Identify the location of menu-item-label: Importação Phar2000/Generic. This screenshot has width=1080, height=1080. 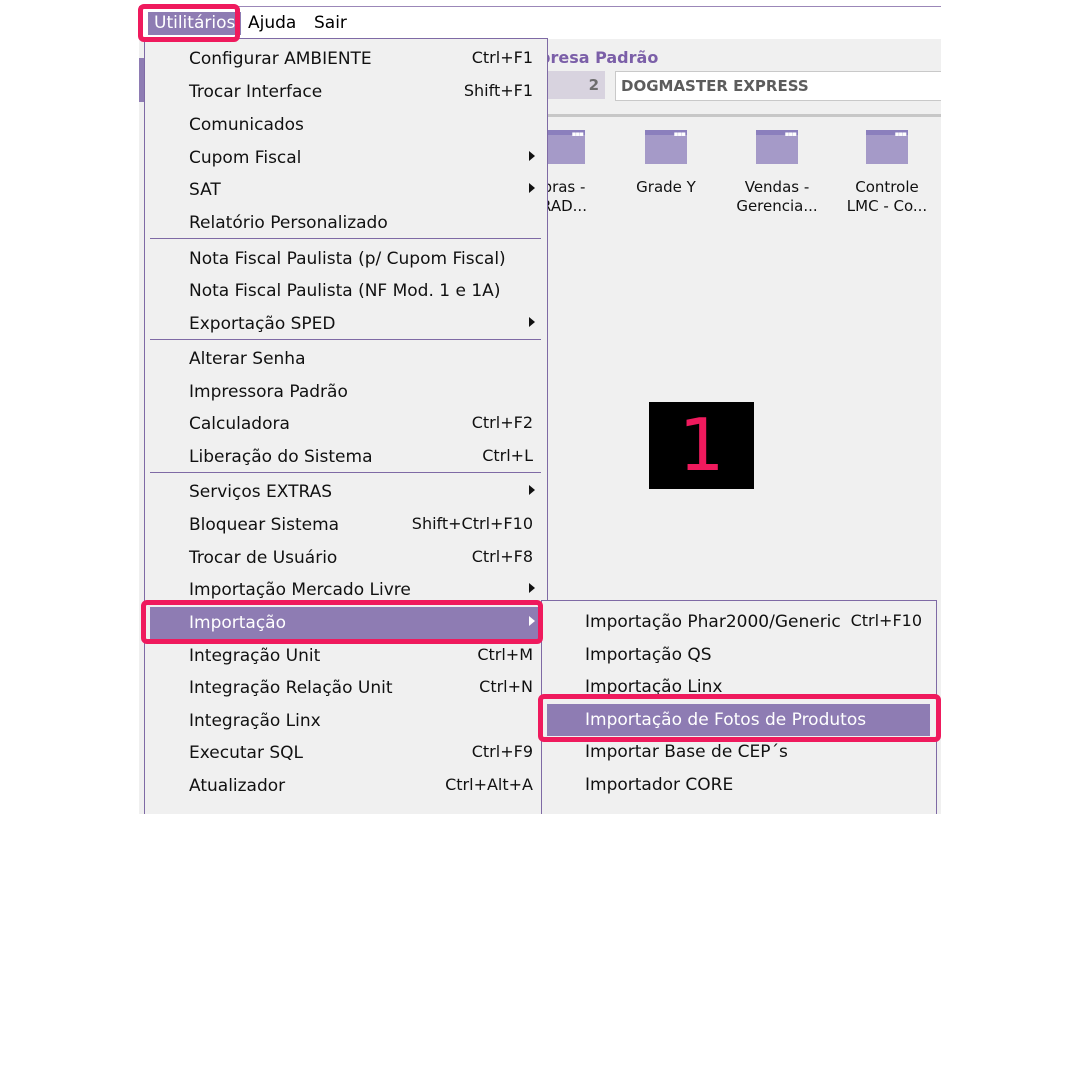
(713, 622).